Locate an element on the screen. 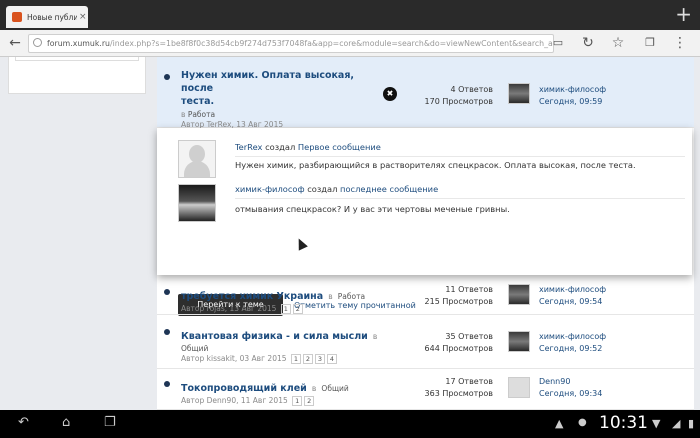 The image size is (700, 438). home-icon: ⌂ is located at coordinates (66, 422).